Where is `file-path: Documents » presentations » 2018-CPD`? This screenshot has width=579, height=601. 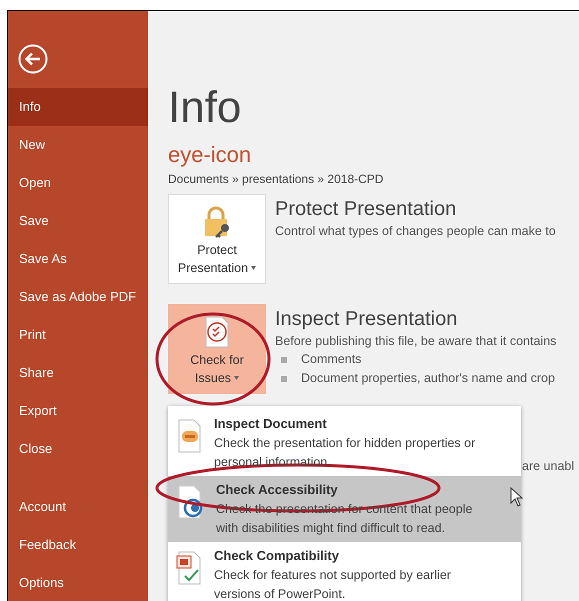
file-path: Documents » presentations » 2018-CPD is located at coordinates (276, 179).